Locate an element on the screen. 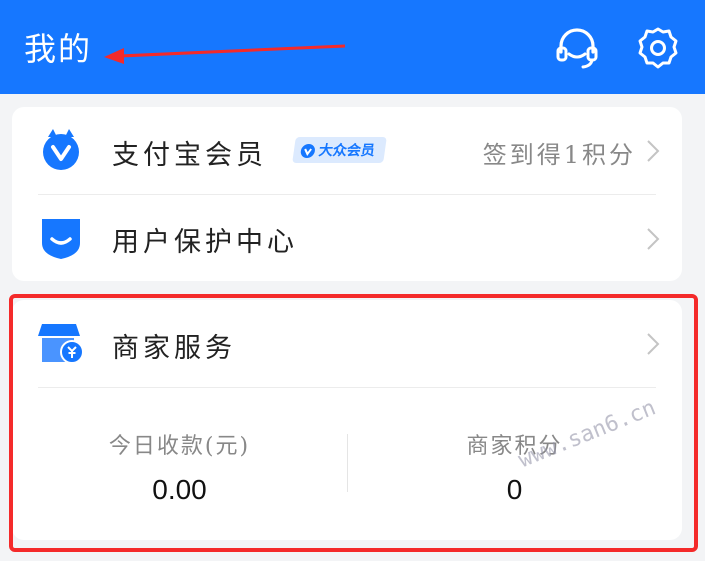 The image size is (705, 561). annotation-arrow-icon is located at coordinates (225, 54).